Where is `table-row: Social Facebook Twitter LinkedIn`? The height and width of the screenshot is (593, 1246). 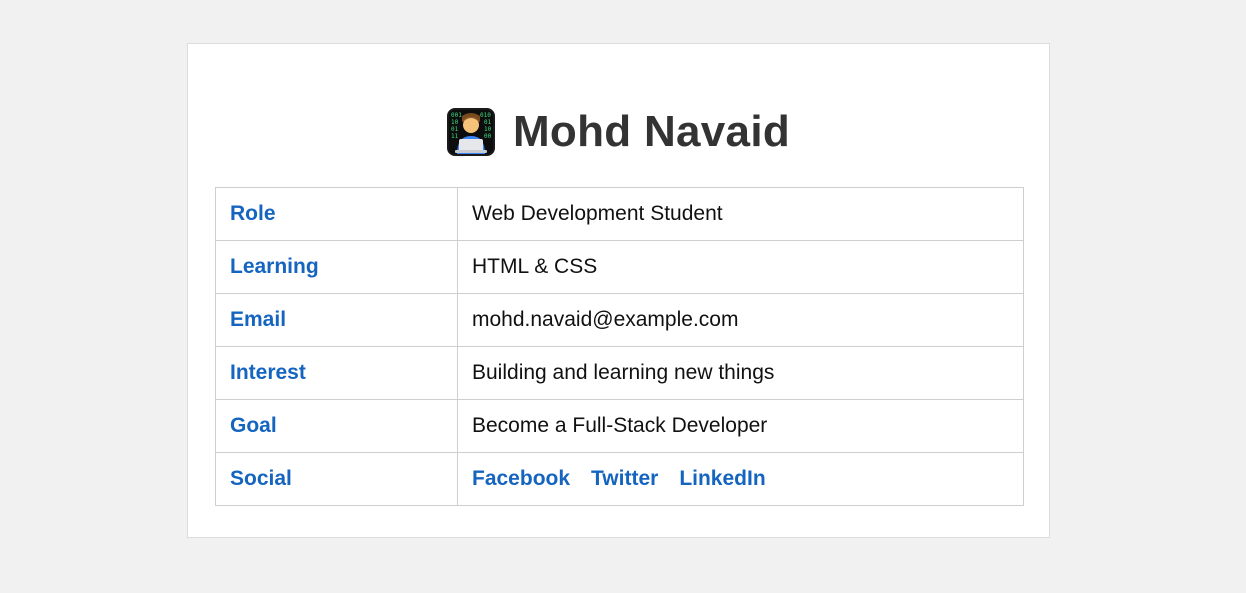
table-row: Social Facebook Twitter LinkedIn is located at coordinates (619, 479).